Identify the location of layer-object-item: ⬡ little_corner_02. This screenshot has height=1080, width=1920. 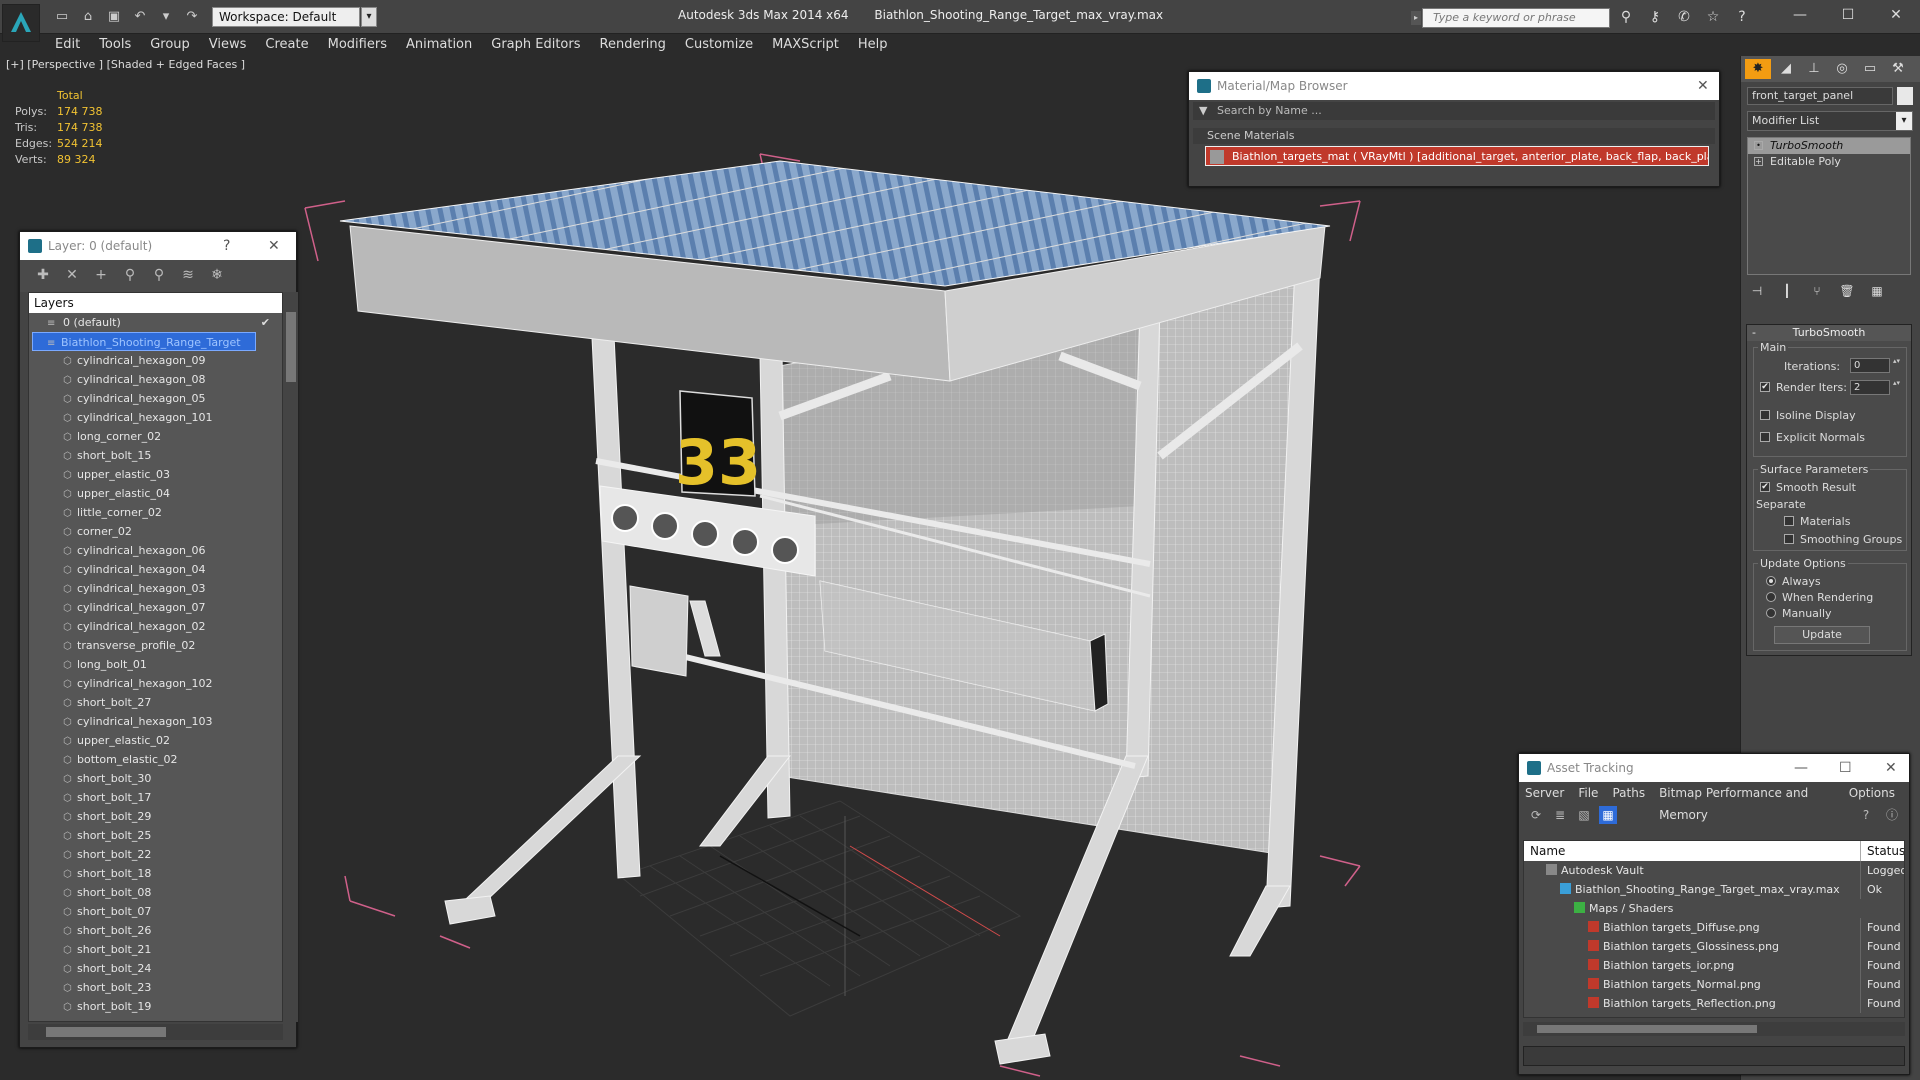
(155, 512).